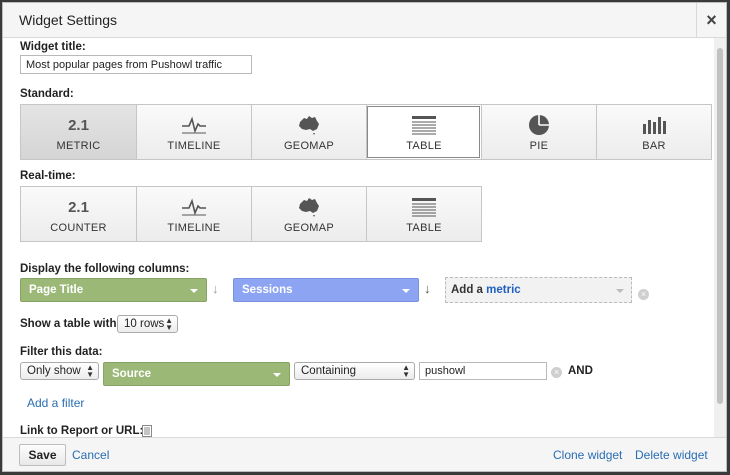  What do you see at coordinates (48, 176) in the screenshot?
I see `realtime-label: Real-time:` at bounding box center [48, 176].